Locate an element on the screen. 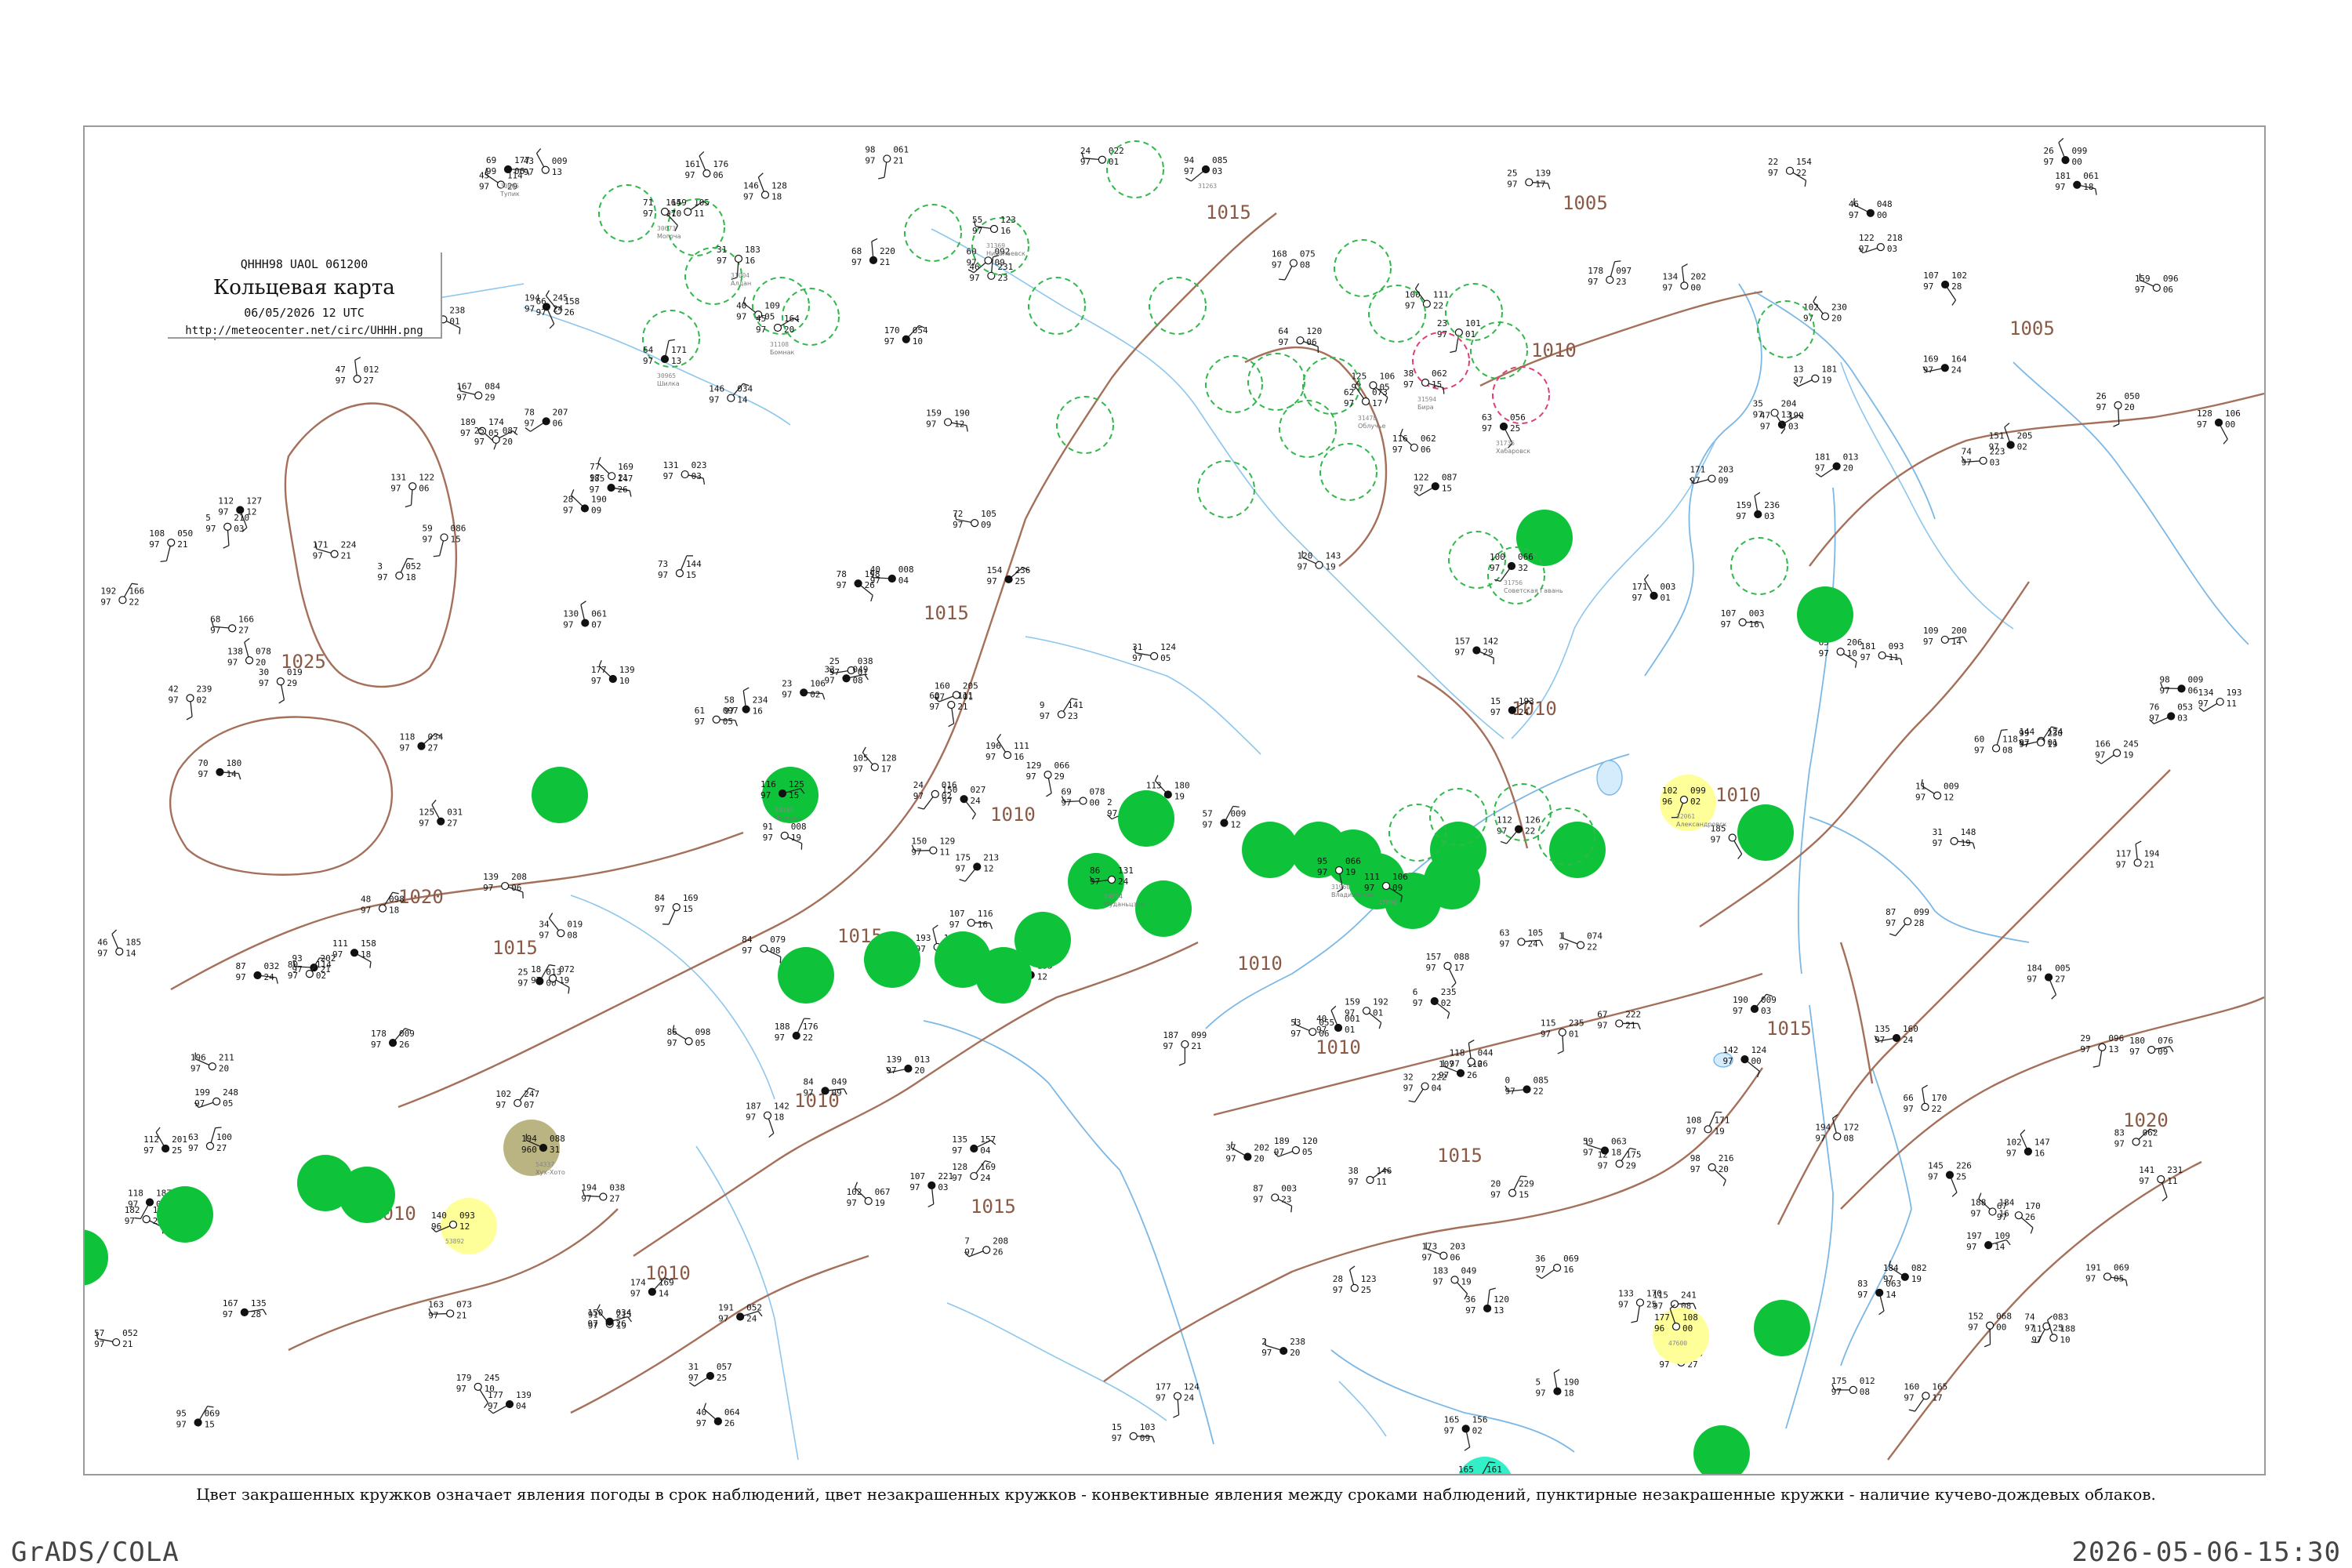 This screenshot has width=2352, height=1568. temperature: 84 is located at coordinates (810, 1081).